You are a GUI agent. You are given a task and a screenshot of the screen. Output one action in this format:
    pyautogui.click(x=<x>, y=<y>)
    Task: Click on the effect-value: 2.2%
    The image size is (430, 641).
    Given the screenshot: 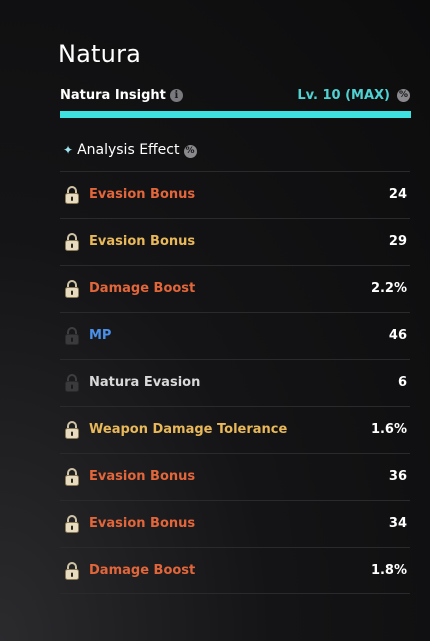 What is the action you would take?
    pyautogui.click(x=388, y=288)
    